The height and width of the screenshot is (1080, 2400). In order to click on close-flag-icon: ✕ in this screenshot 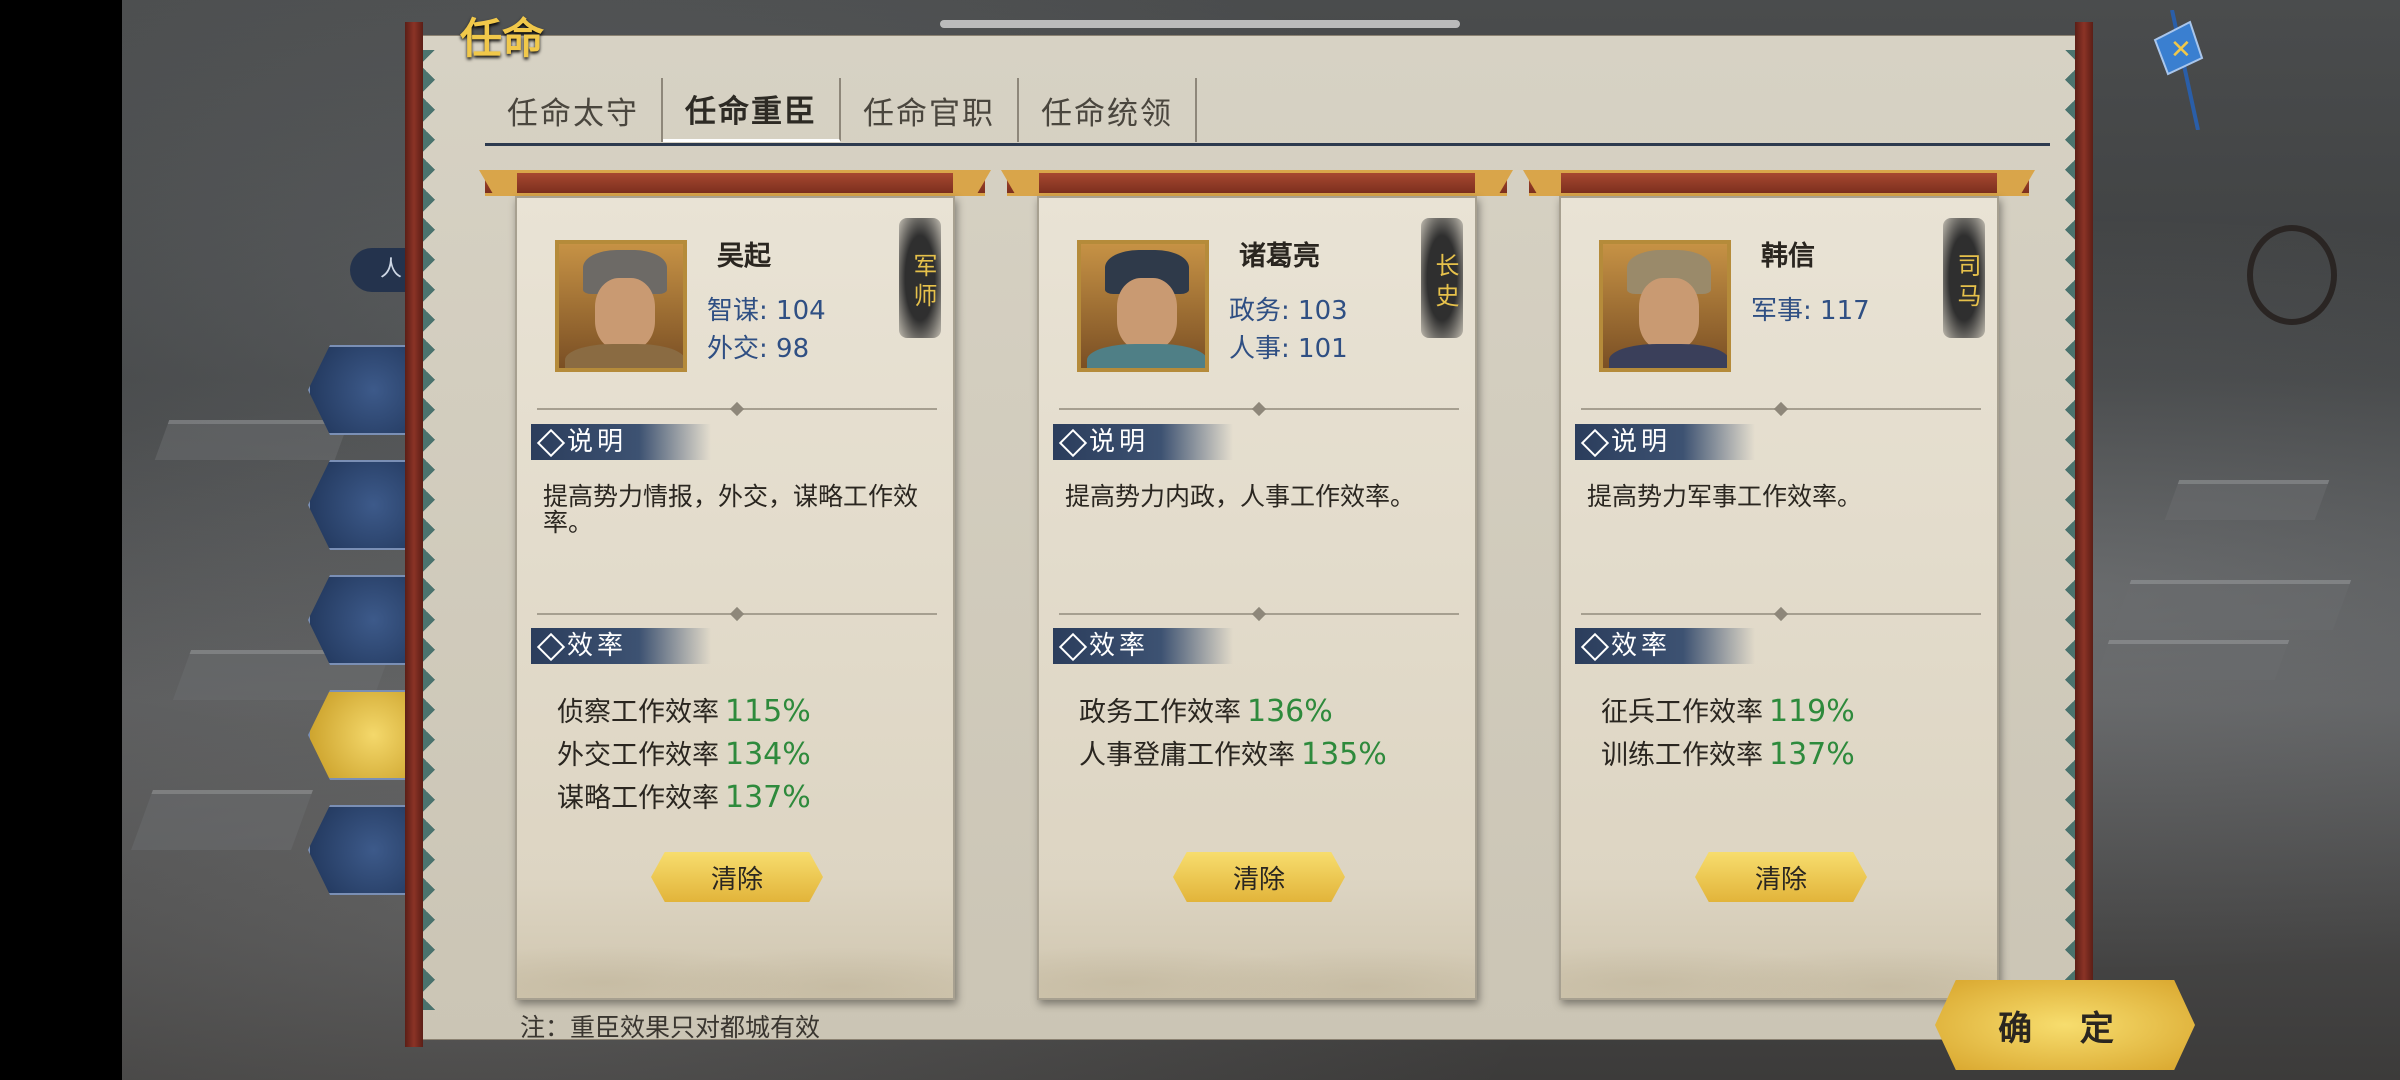, I will do `click(2180, 70)`.